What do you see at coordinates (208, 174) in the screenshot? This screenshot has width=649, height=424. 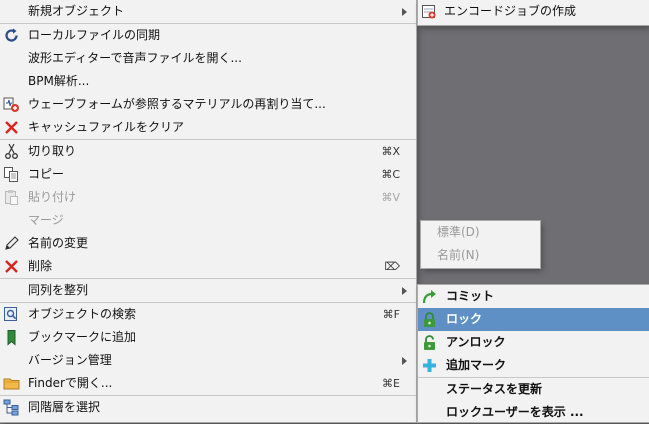 I see `menu-item-copy: コピー ⌘C` at bounding box center [208, 174].